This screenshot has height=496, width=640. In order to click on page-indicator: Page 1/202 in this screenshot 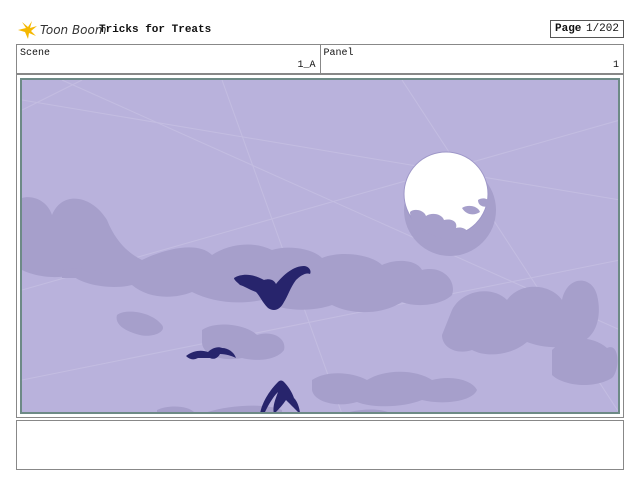, I will do `click(587, 29)`.